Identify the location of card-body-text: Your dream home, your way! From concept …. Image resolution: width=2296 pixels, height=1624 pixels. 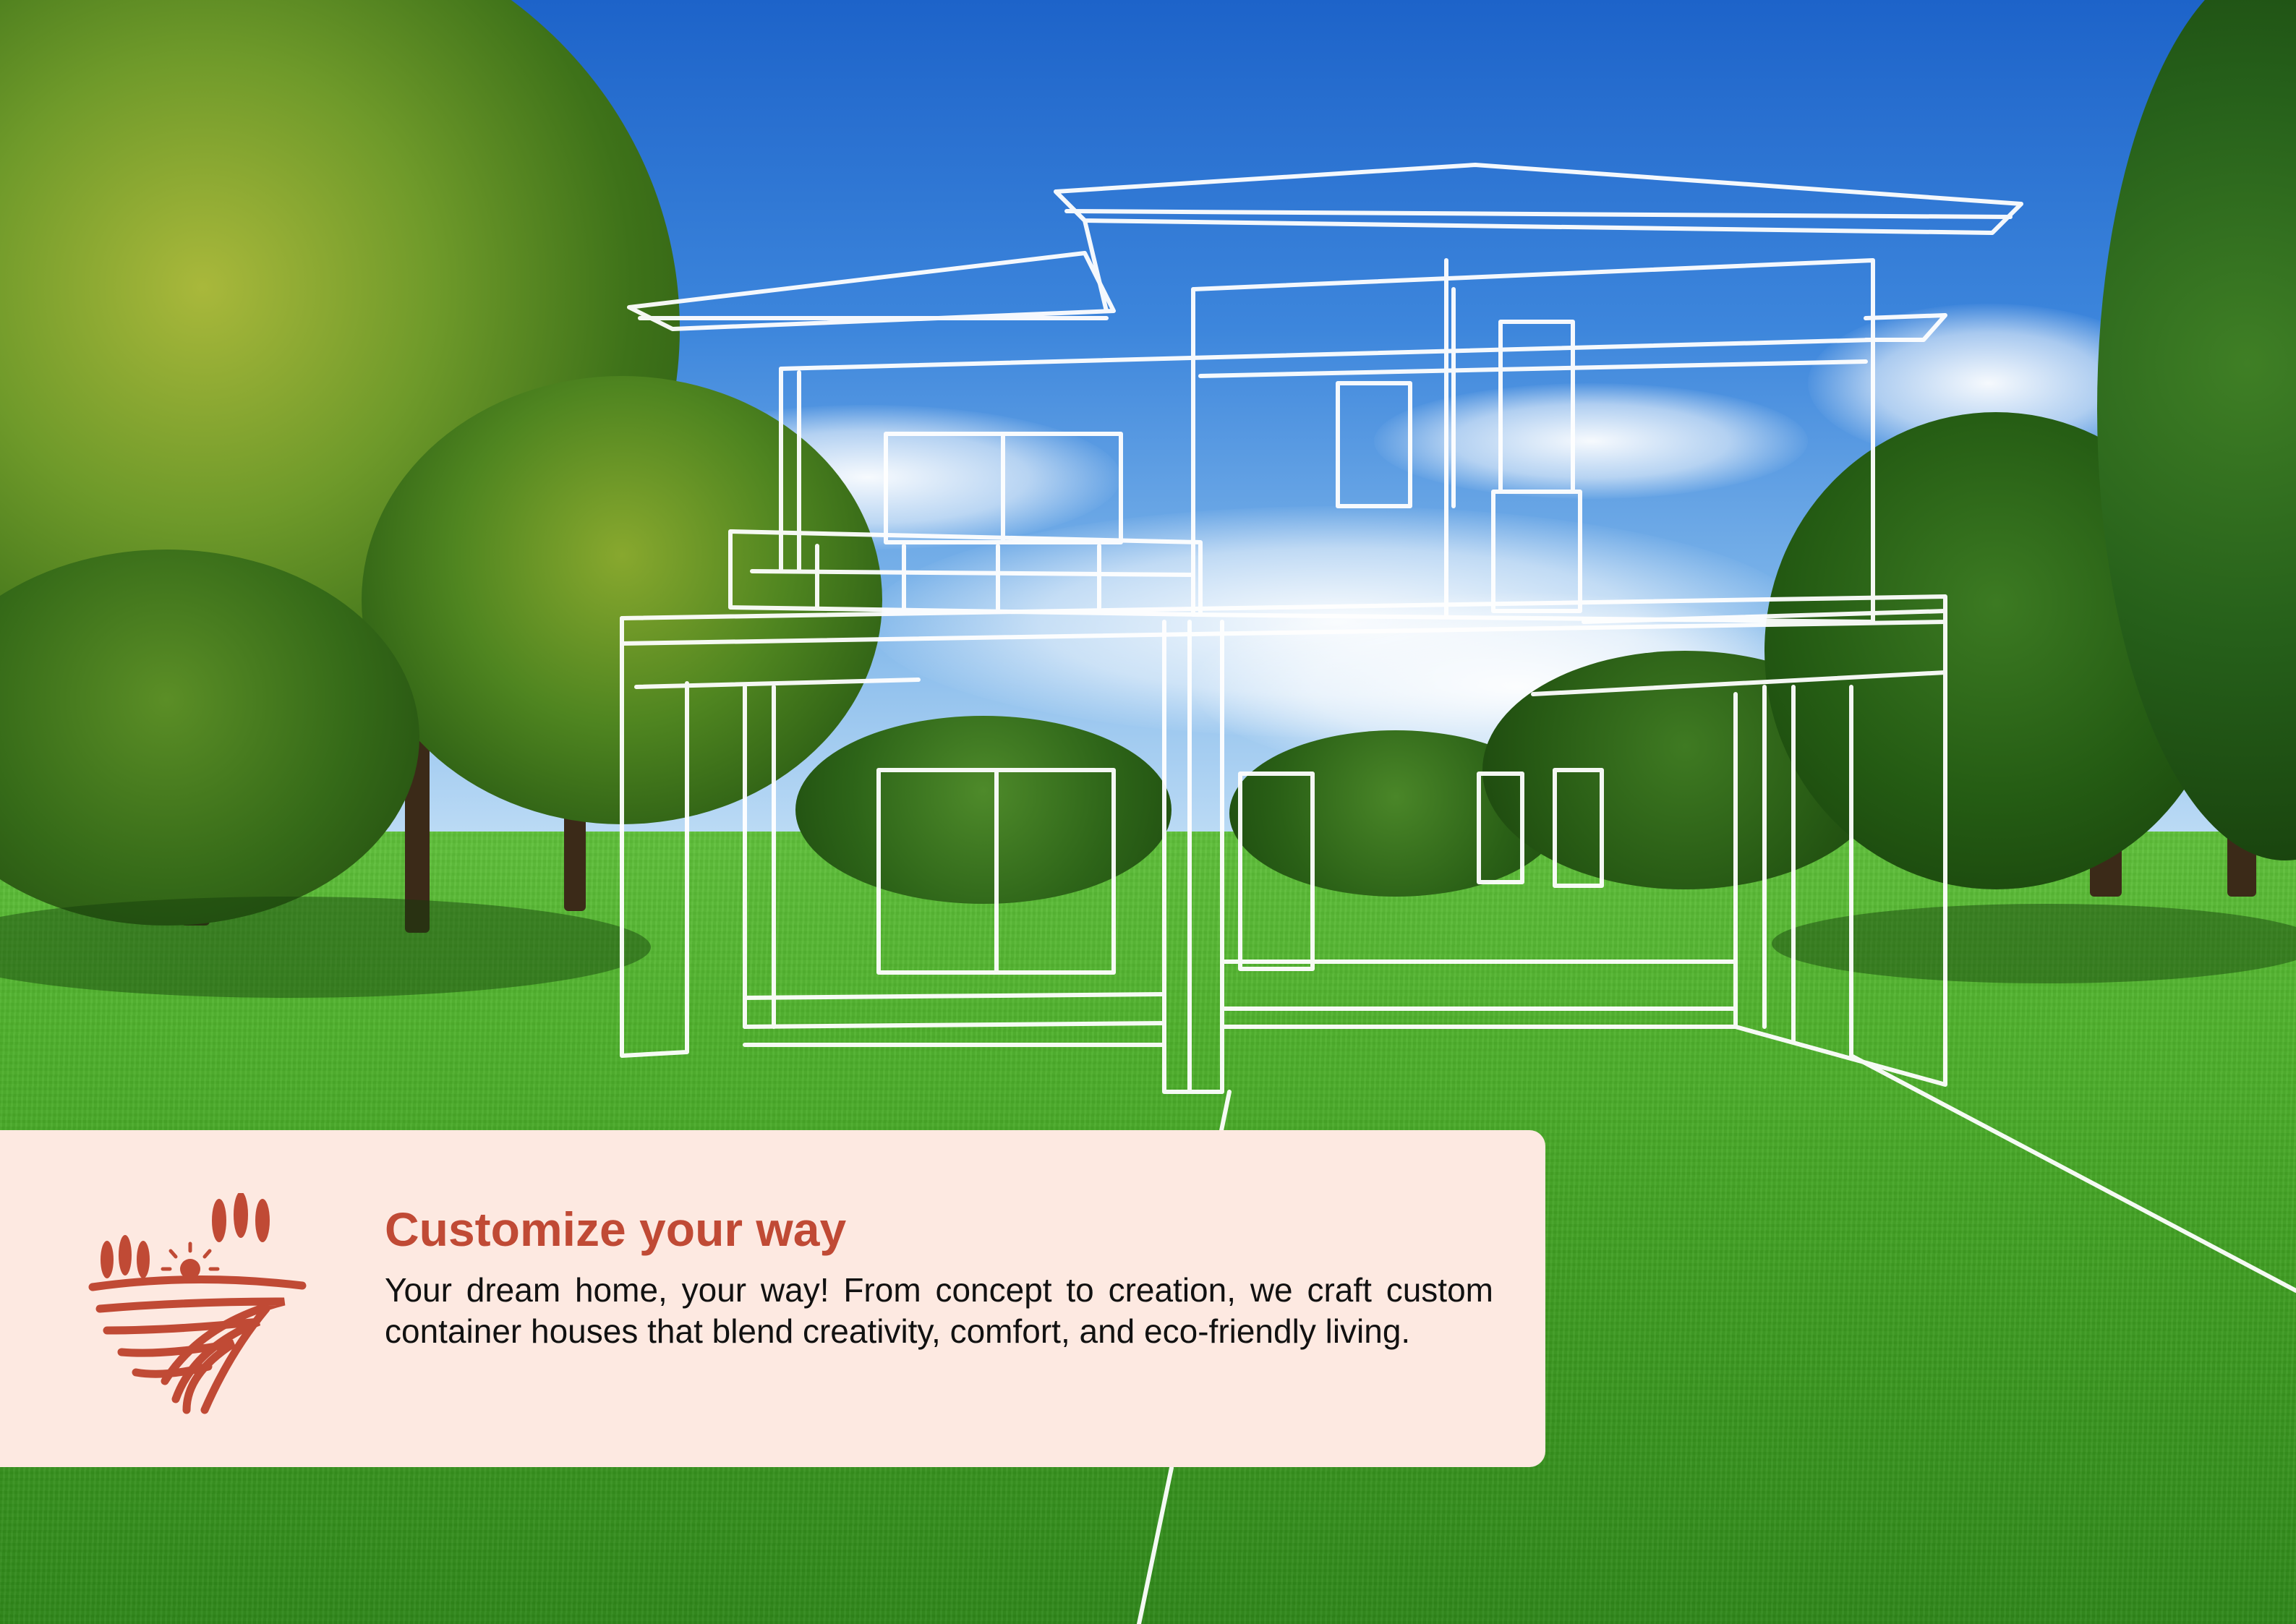
(939, 1310).